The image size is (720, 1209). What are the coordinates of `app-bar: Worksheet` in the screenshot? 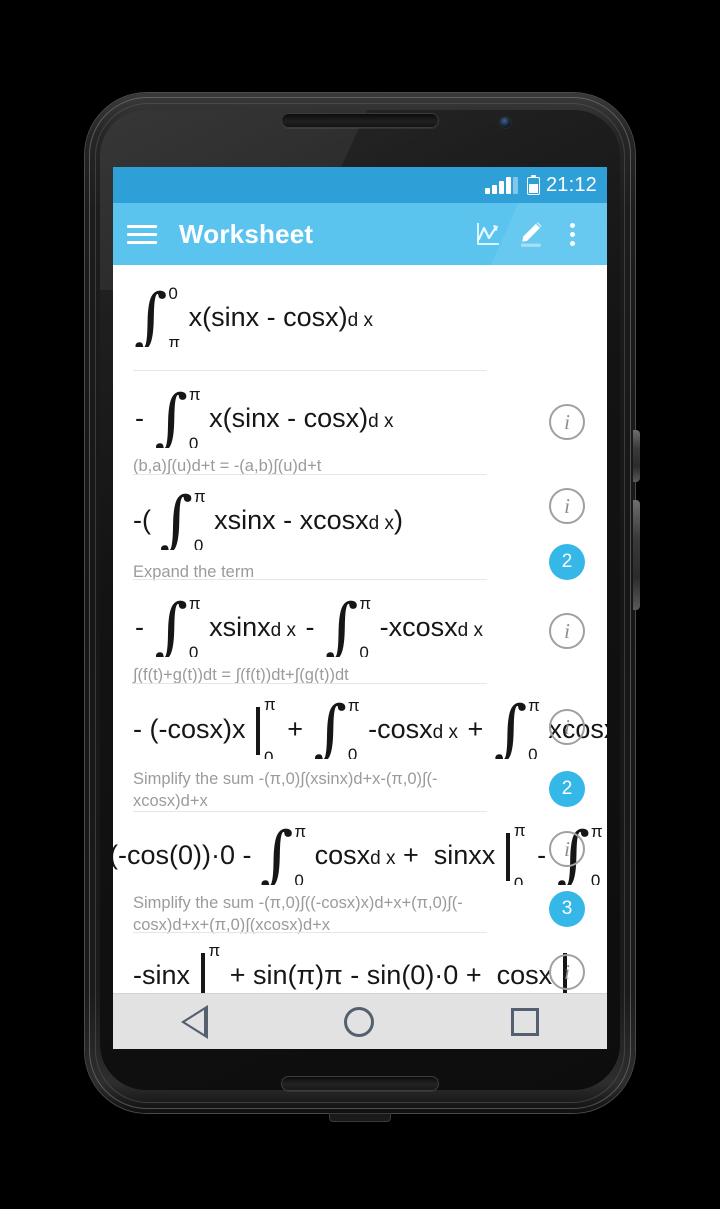 It's located at (360, 234).